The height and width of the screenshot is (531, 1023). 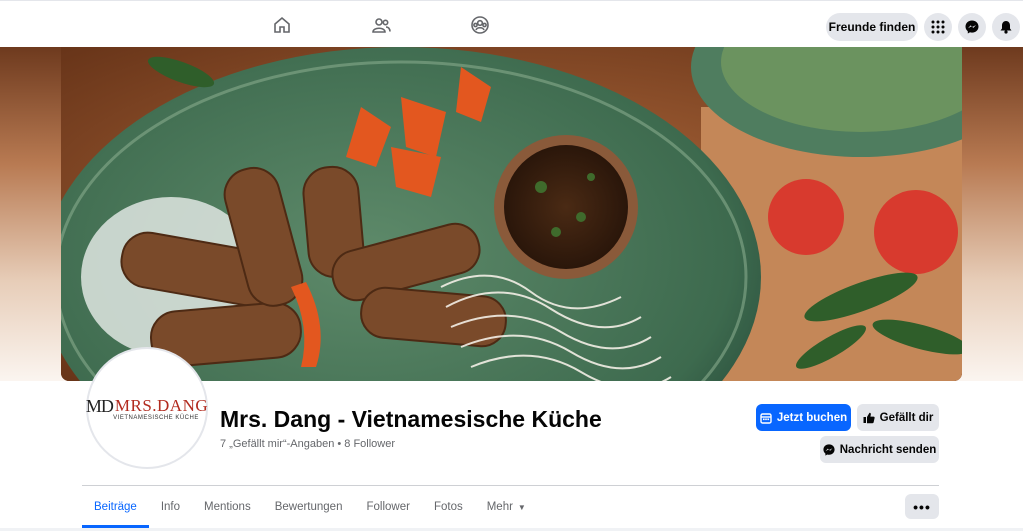 I want to click on like-label: Gefällt dir, so click(x=906, y=417).